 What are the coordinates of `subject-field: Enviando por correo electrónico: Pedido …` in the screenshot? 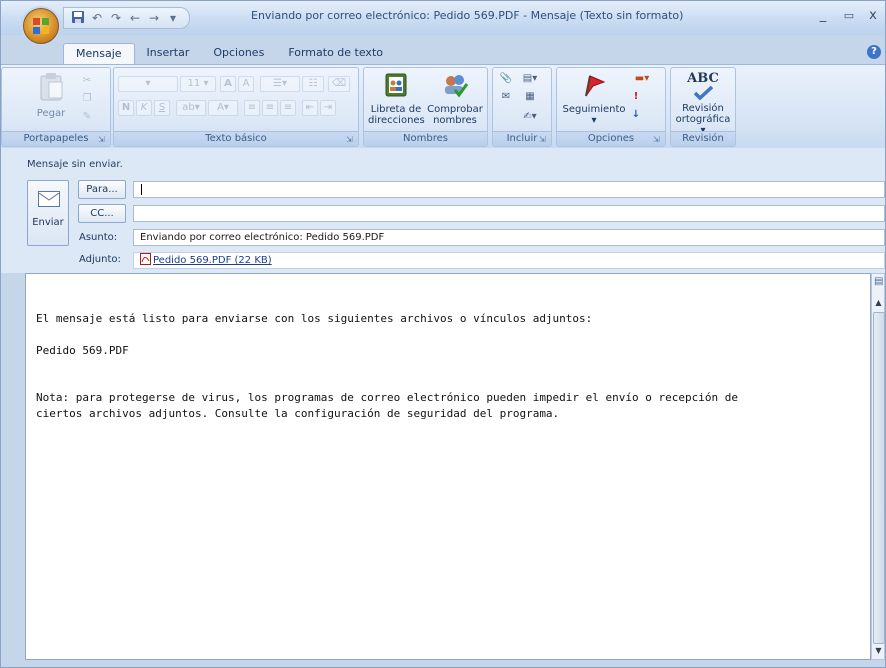 It's located at (509, 237).